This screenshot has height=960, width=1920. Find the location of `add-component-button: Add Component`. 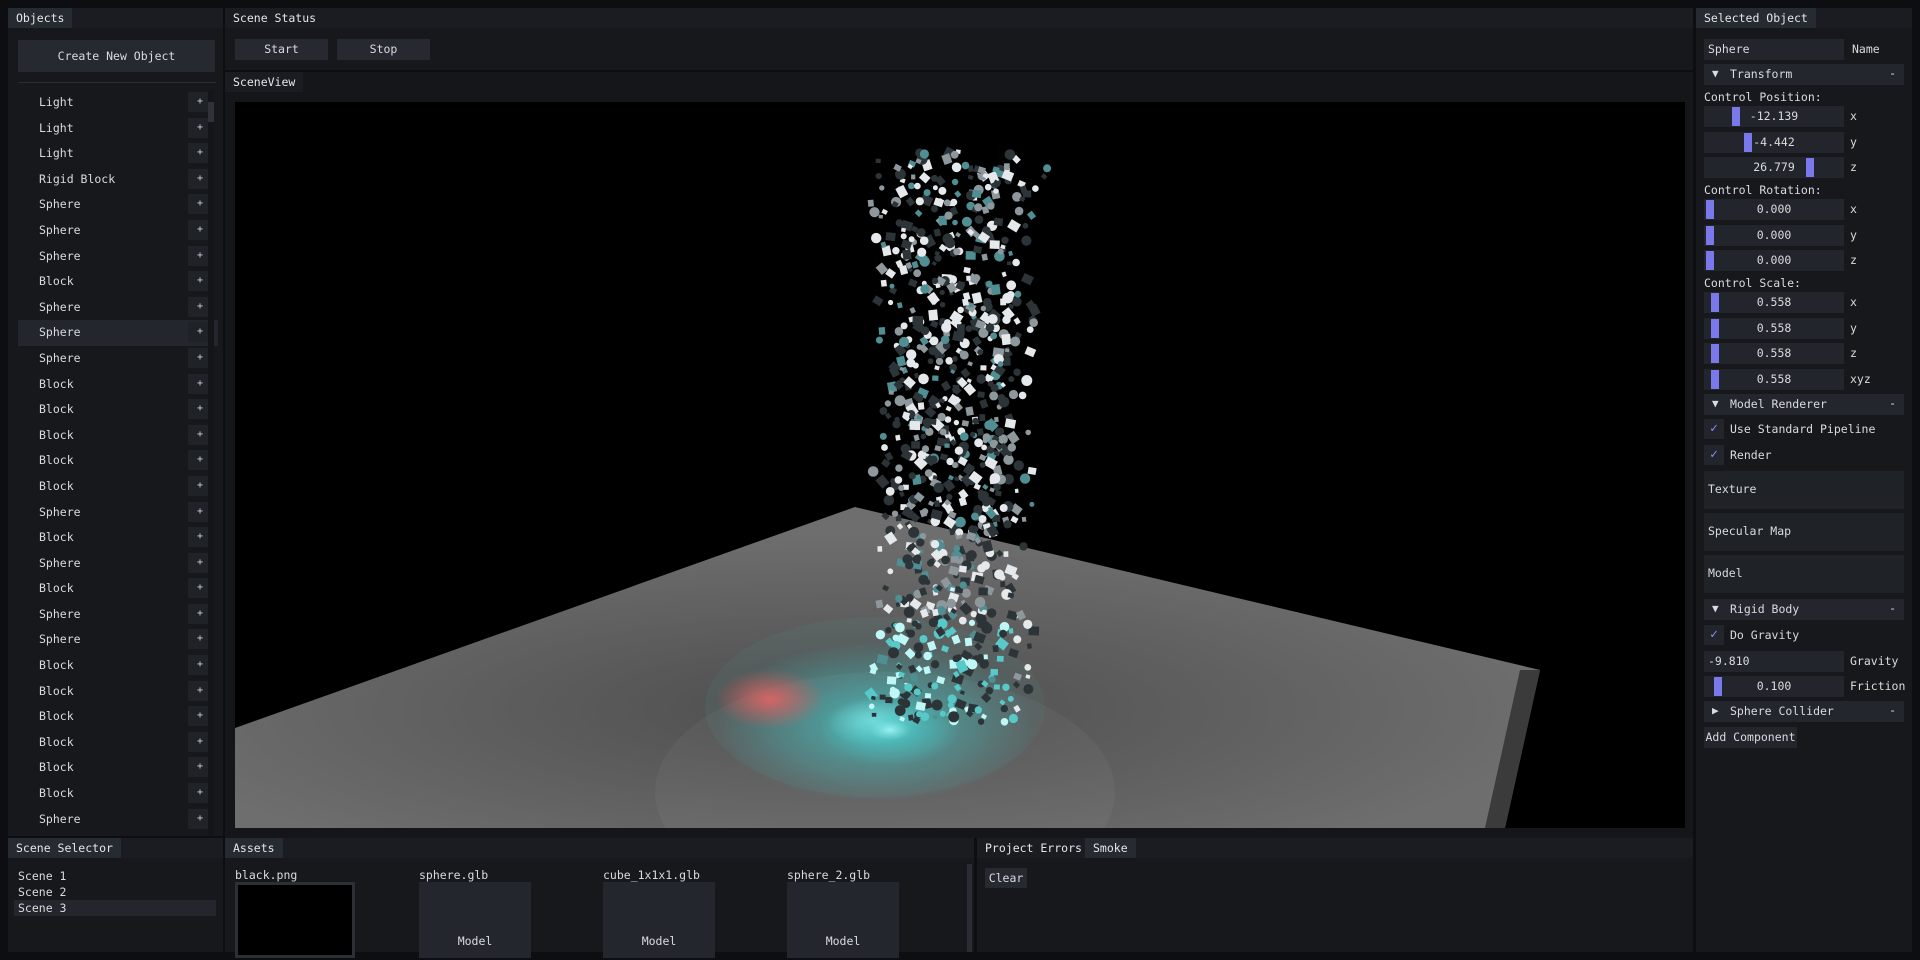

add-component-button: Add Component is located at coordinates (1750, 737).